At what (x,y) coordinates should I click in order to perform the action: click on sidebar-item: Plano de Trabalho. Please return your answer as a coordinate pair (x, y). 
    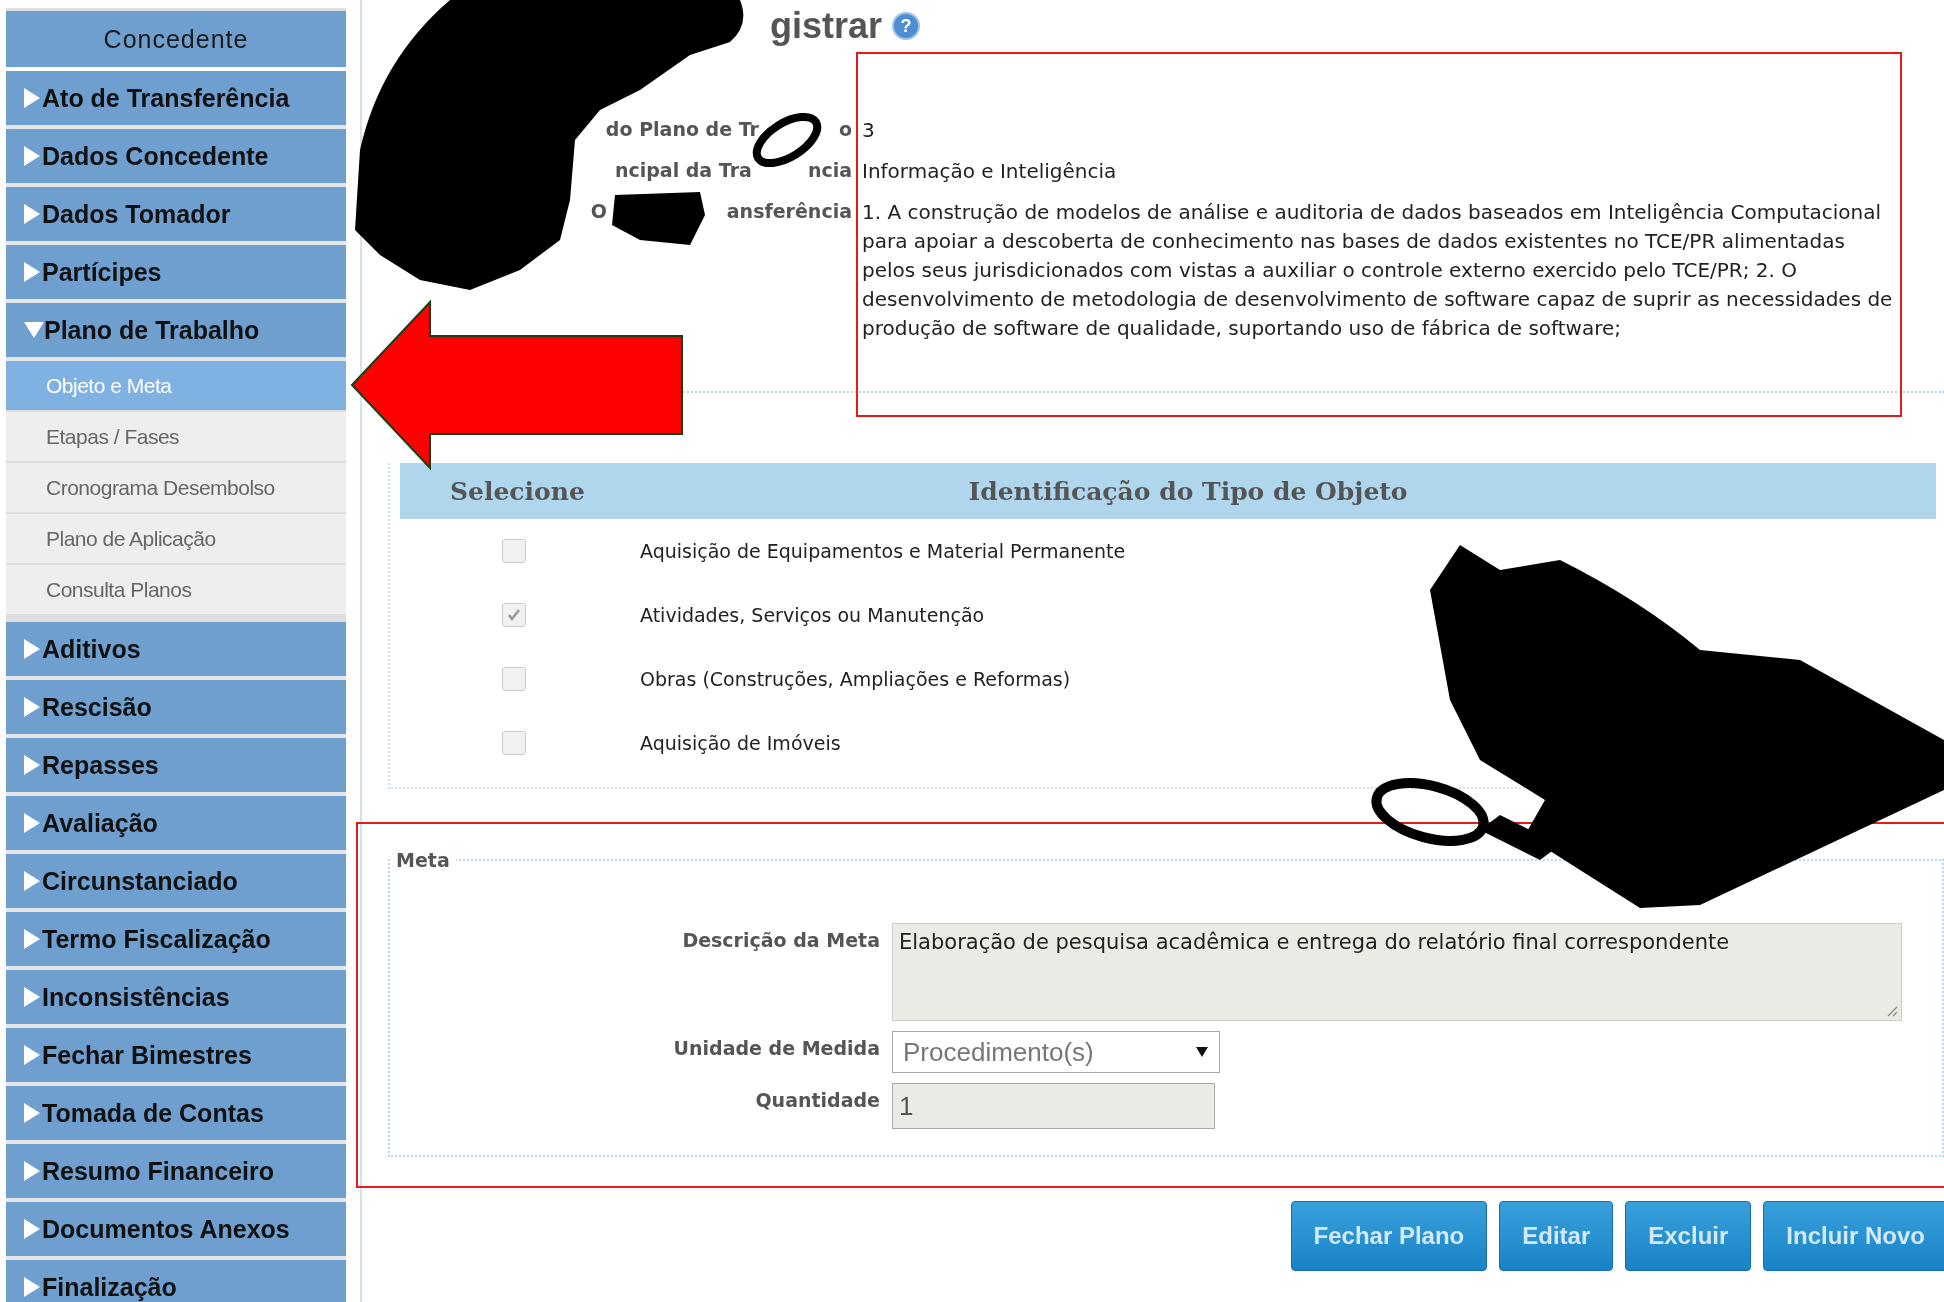
    Looking at the image, I should click on (176, 332).